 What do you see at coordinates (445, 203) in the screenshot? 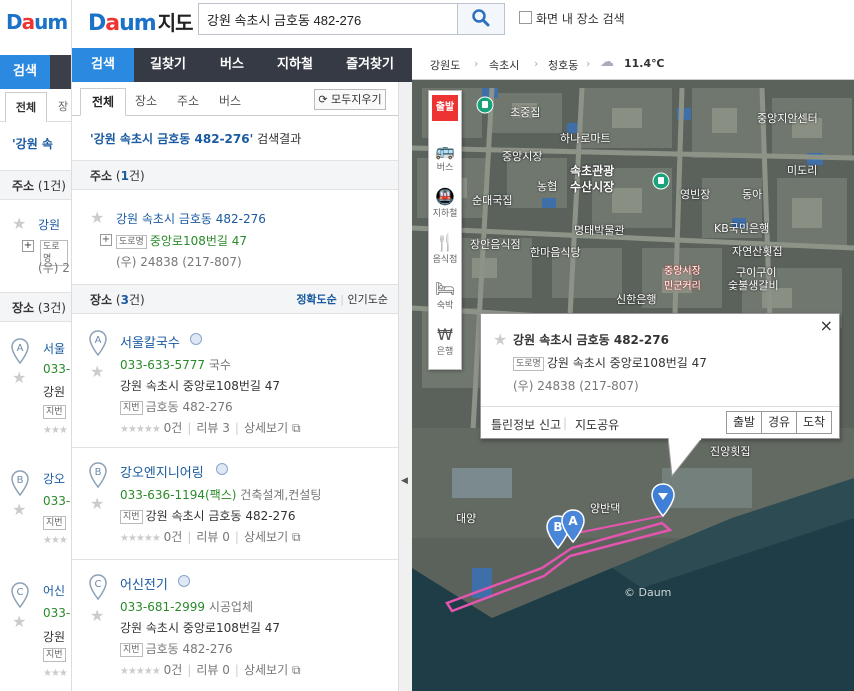
I see `category-subway: 🚇 지하철` at bounding box center [445, 203].